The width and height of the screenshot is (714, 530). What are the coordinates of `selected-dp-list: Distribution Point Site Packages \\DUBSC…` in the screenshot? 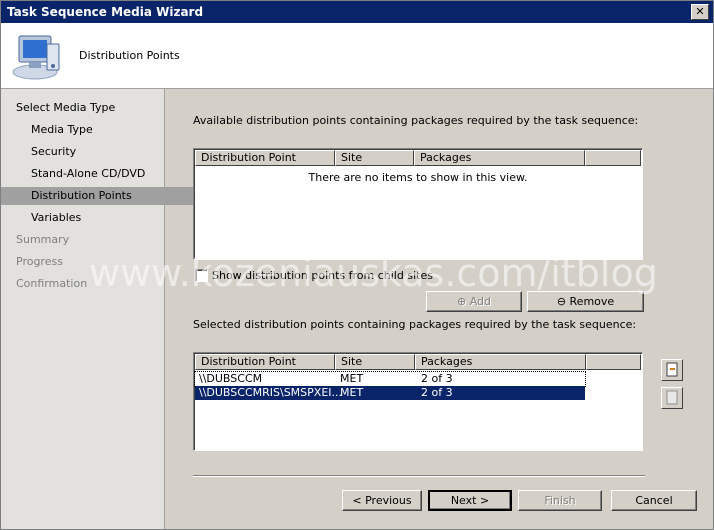 It's located at (418, 401).